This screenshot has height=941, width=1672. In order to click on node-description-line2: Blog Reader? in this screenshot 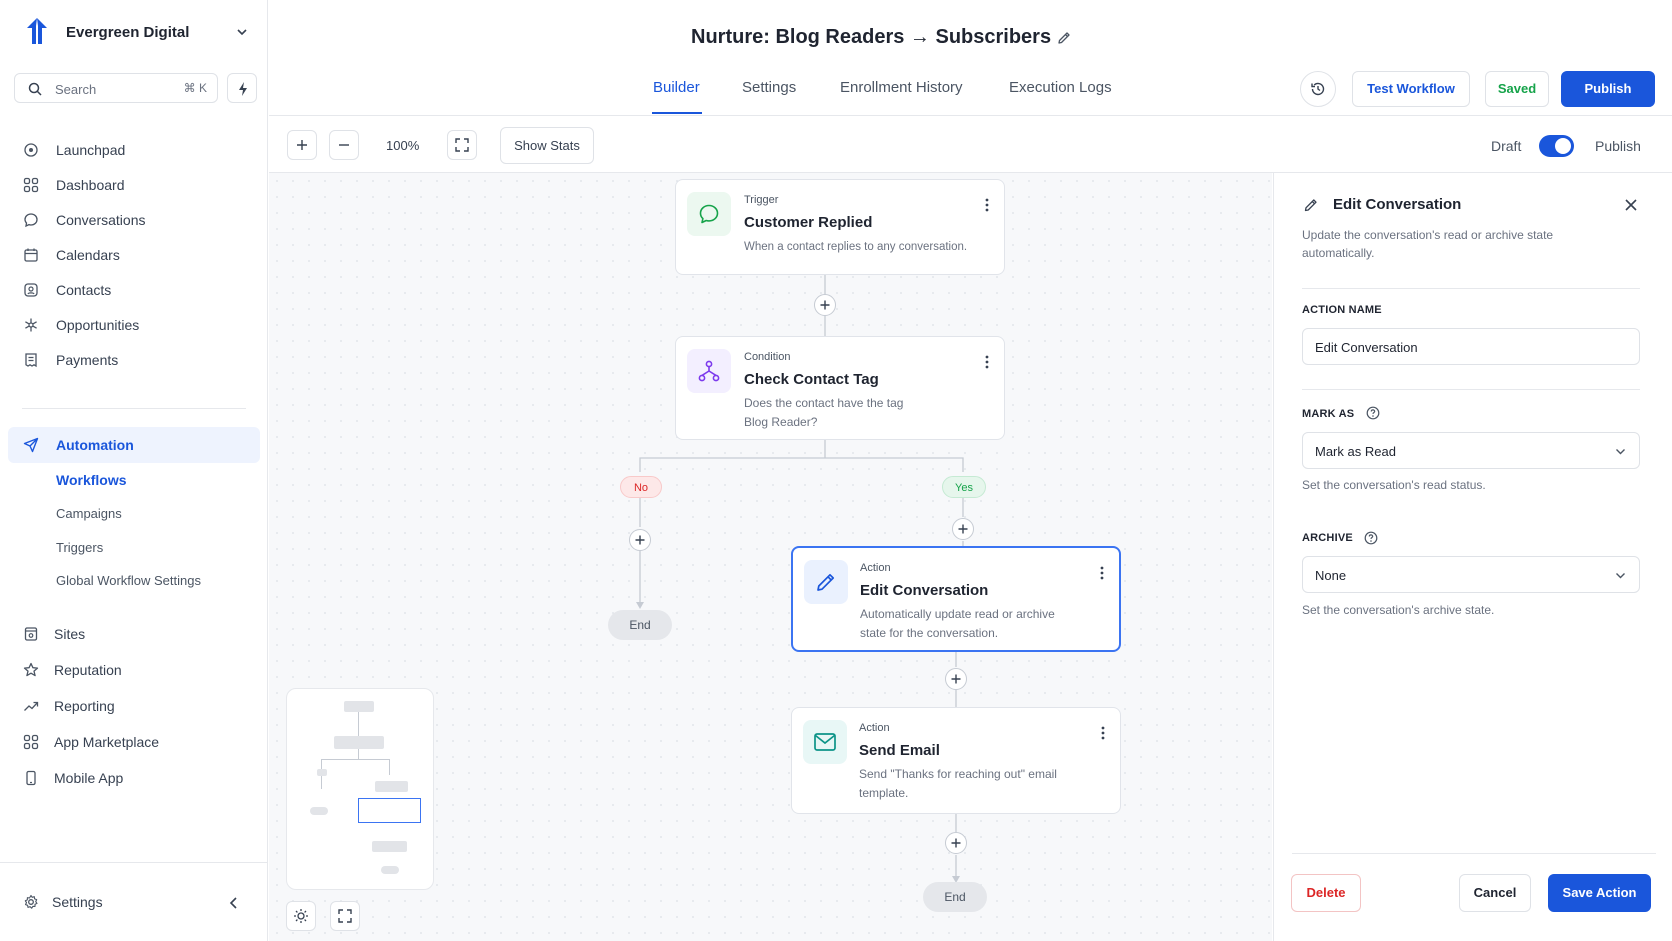, I will do `click(781, 422)`.